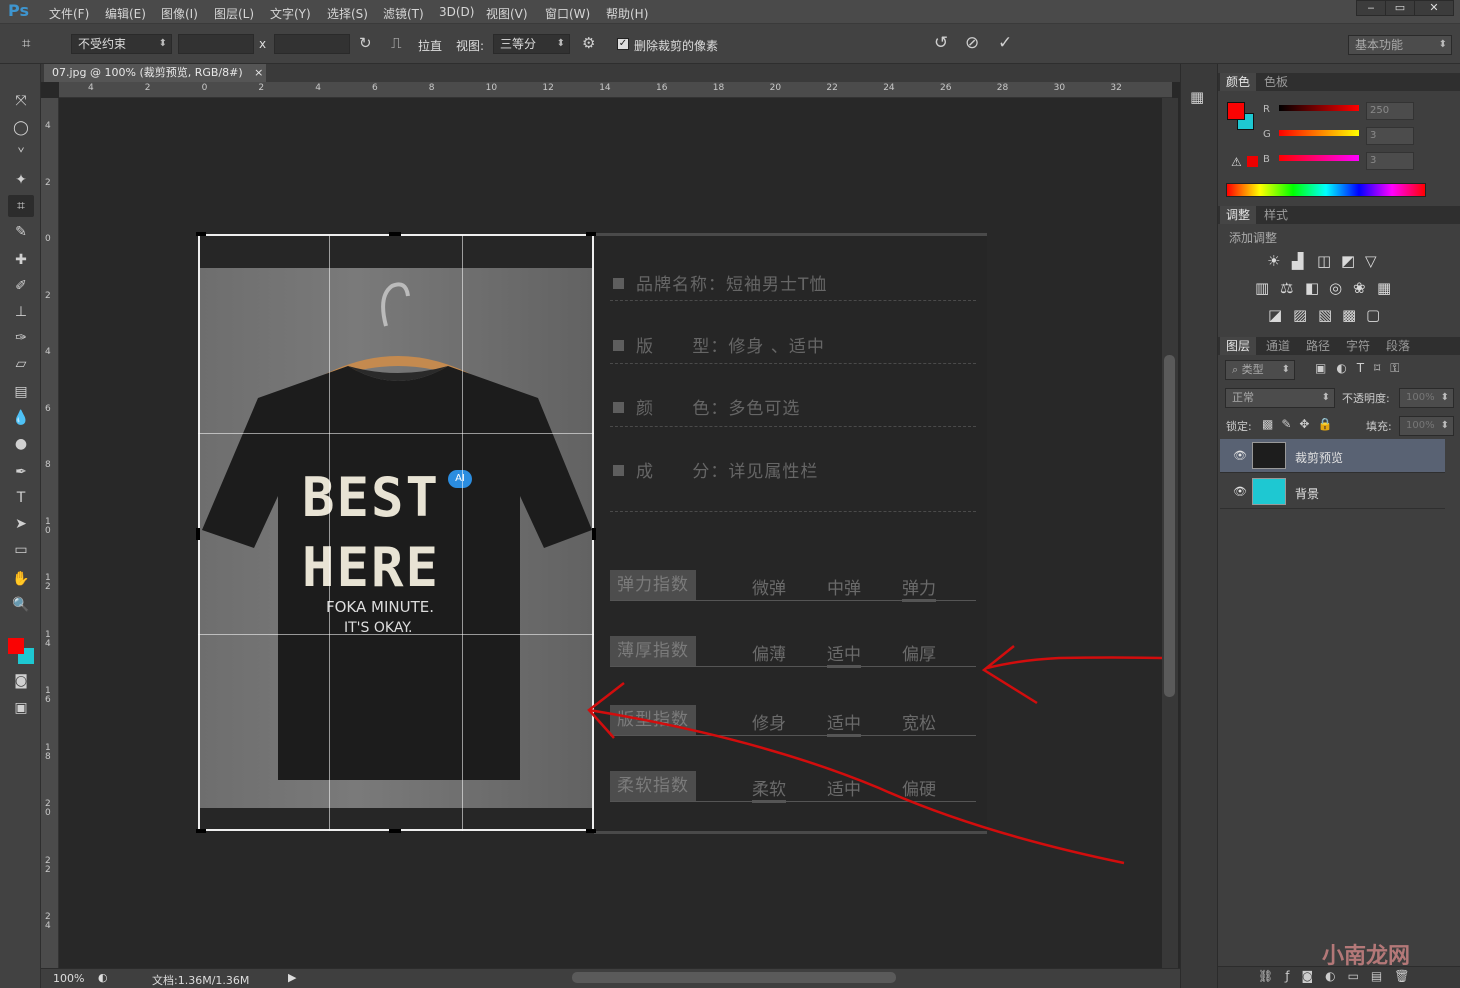  What do you see at coordinates (1262, 288) in the screenshot?
I see `hue-sat-icon: ▥` at bounding box center [1262, 288].